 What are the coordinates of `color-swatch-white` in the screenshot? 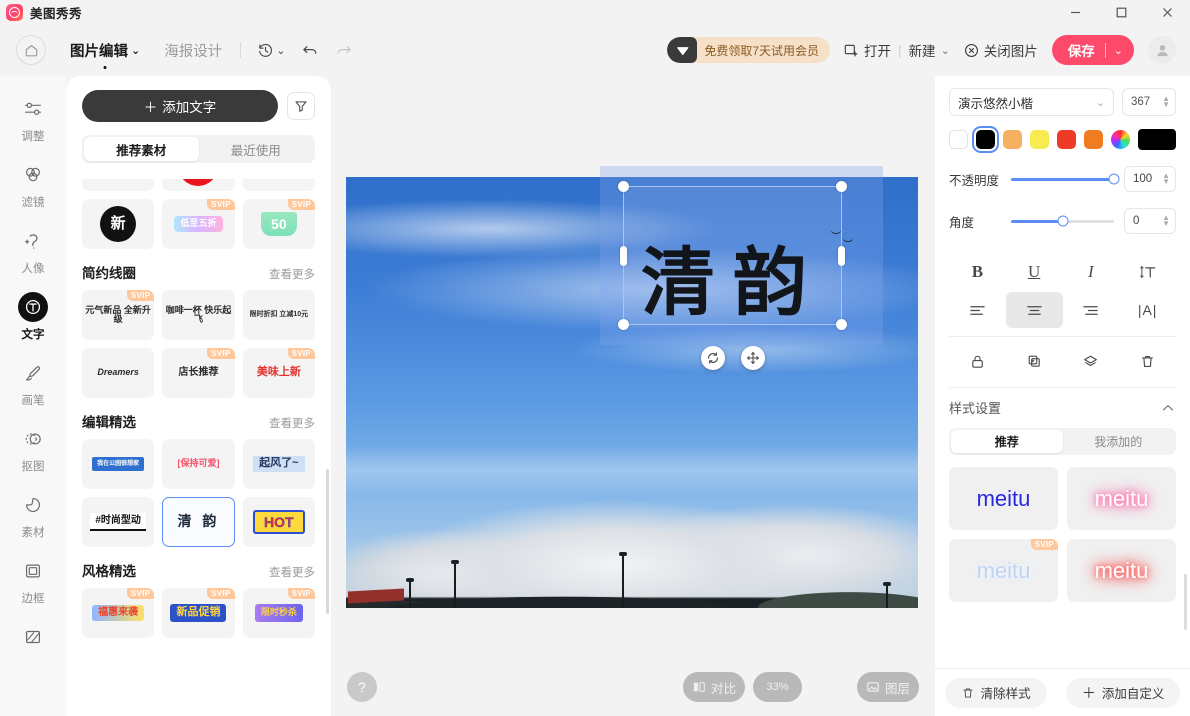 It's located at (958, 139).